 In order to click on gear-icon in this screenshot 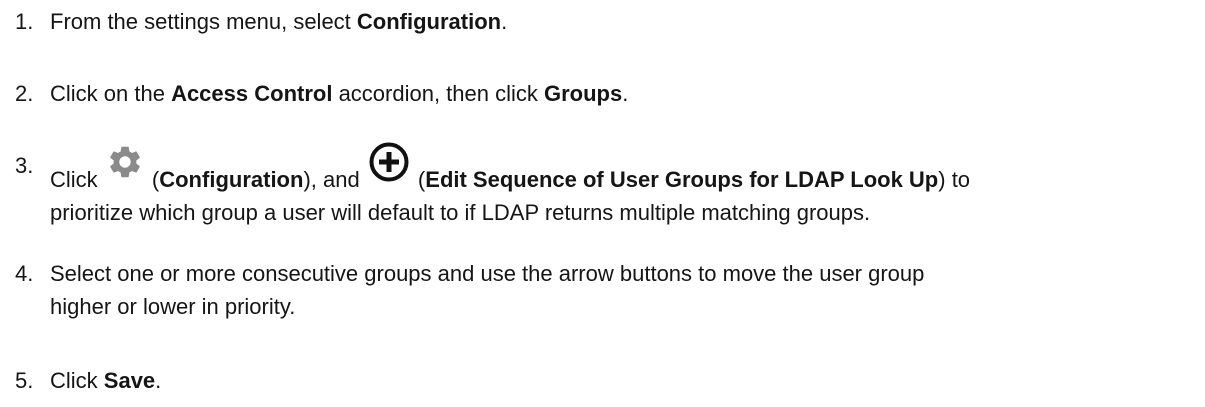, I will do `click(125, 162)`.